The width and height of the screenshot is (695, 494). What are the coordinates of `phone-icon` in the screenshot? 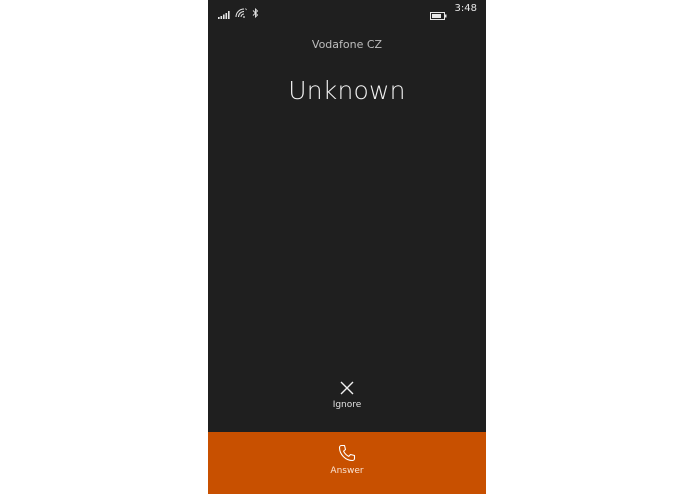 It's located at (347, 453).